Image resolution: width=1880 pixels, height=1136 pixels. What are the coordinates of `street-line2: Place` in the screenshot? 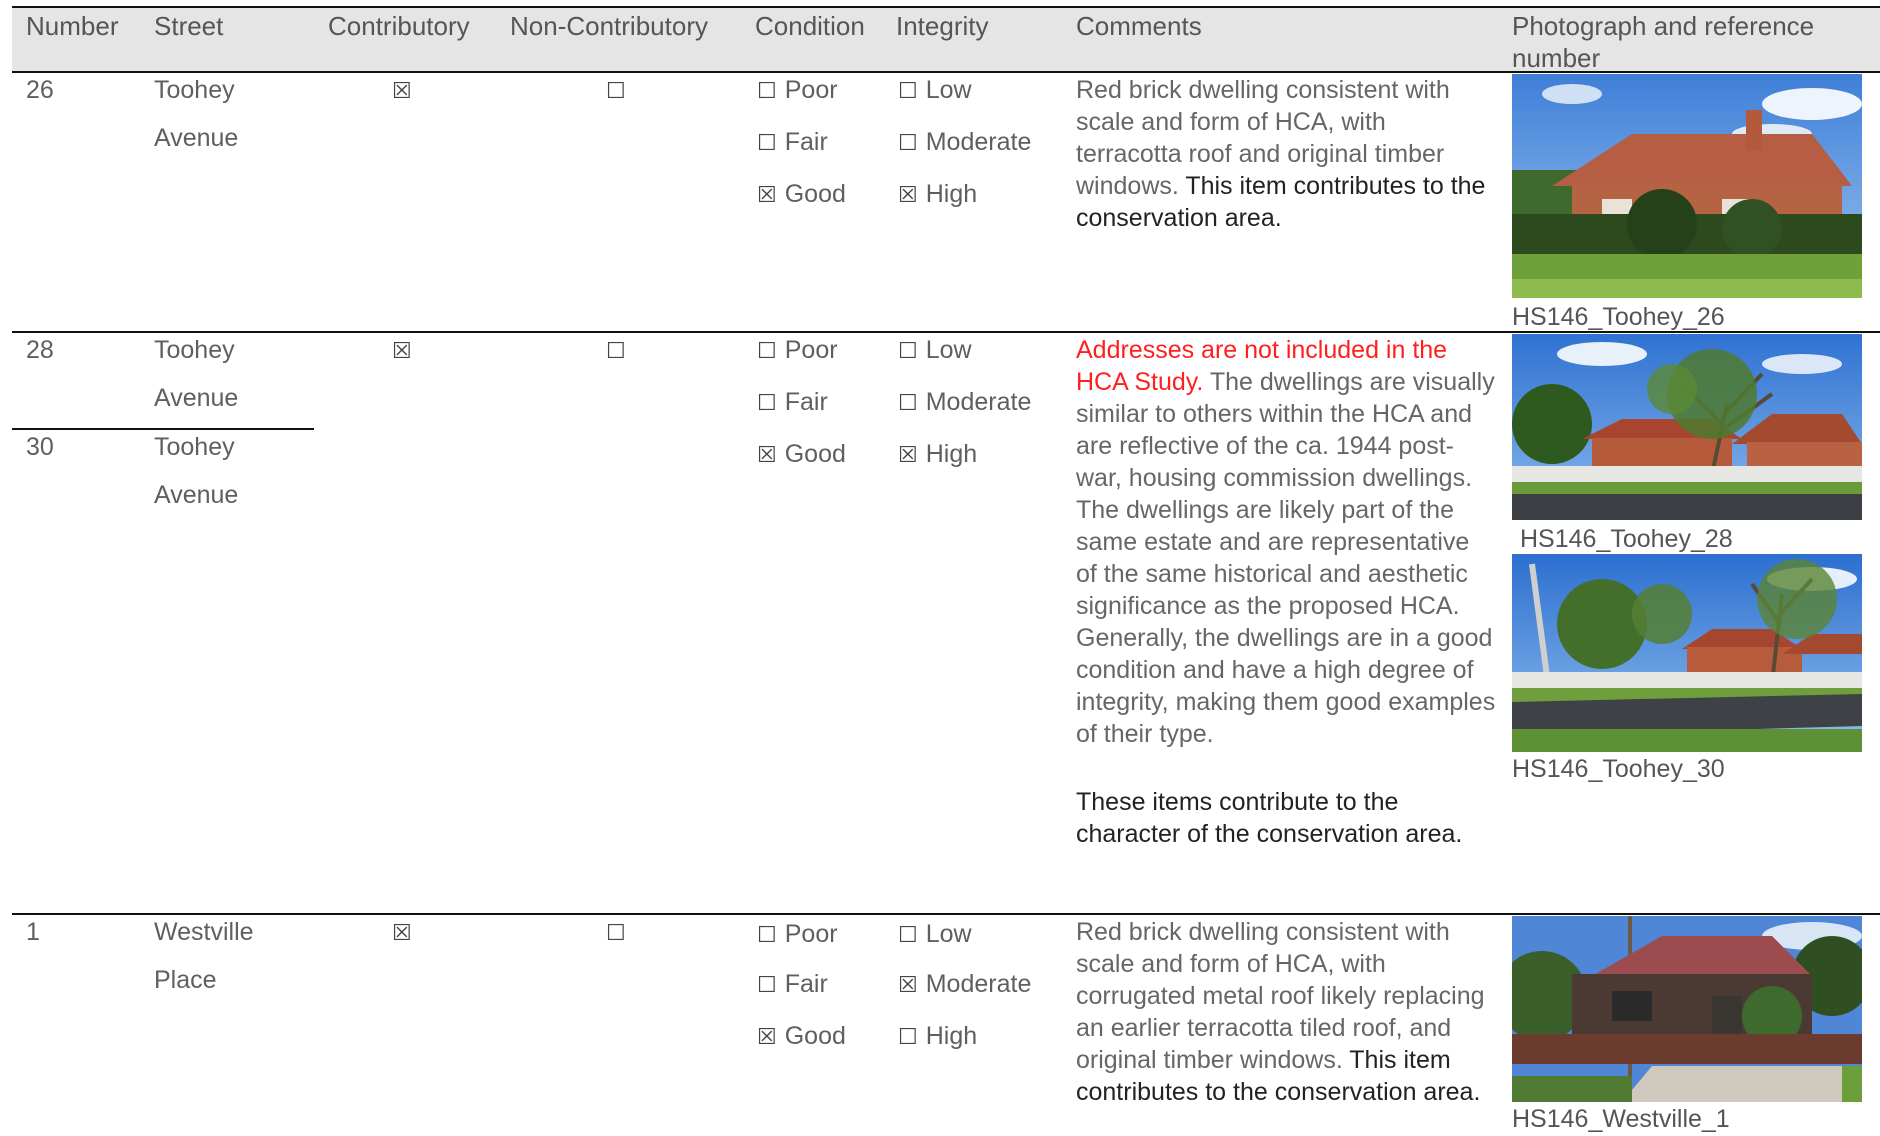 It's located at (185, 980).